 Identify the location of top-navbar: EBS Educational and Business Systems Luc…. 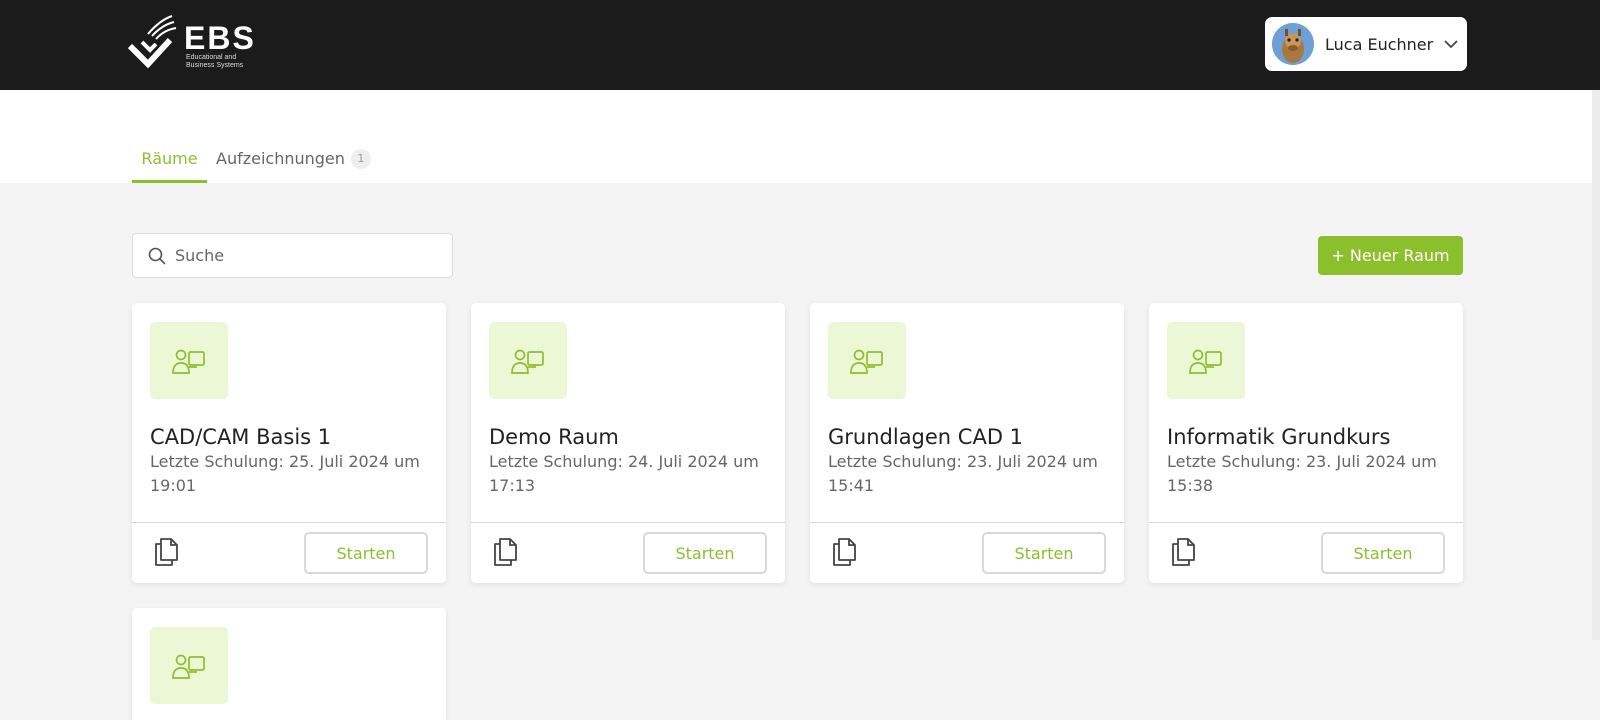
(800, 45).